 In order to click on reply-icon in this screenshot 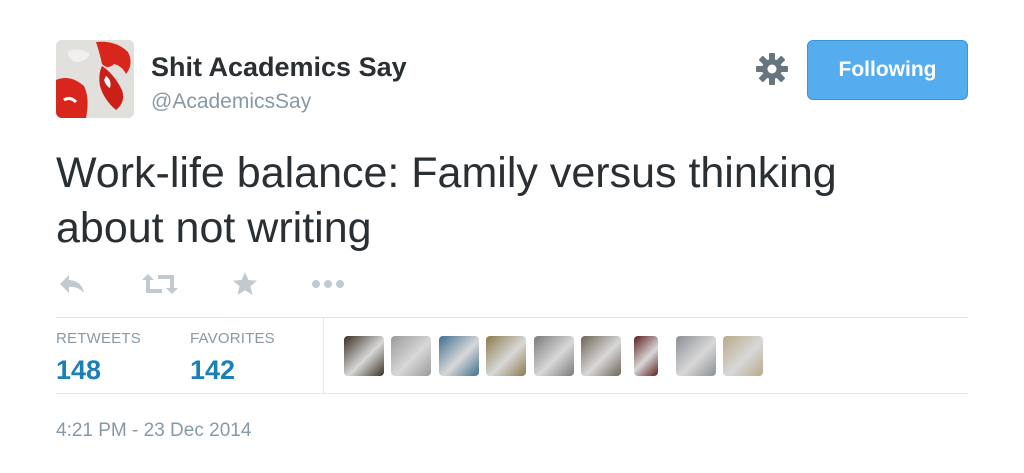, I will do `click(72, 284)`.